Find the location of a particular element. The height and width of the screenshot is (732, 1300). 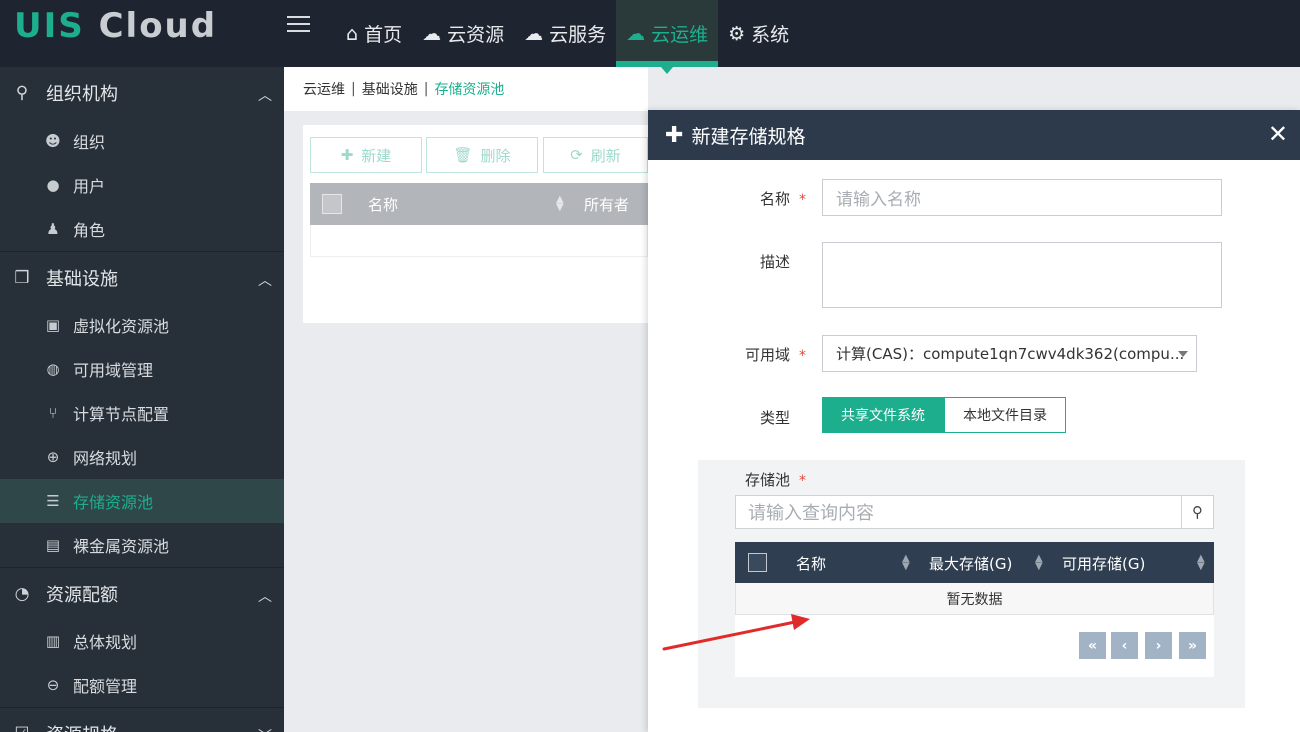

column-header-available-storage: 可用存储(G) is located at coordinates (1103, 563).